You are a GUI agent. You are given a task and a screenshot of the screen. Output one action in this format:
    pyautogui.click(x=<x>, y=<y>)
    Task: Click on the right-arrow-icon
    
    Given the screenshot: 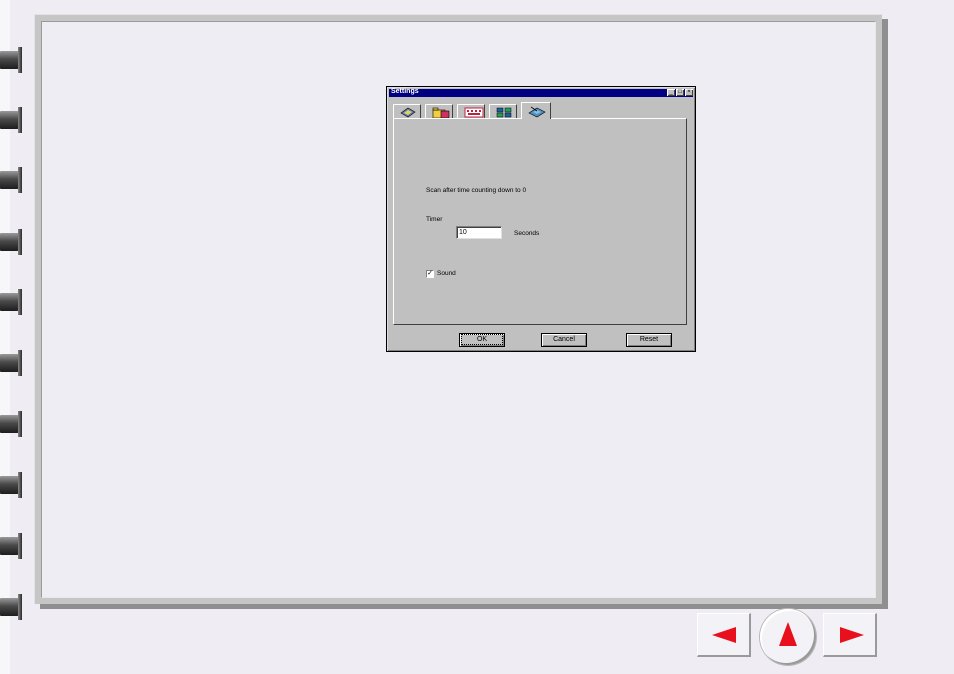 What is the action you would take?
    pyautogui.click(x=852, y=635)
    